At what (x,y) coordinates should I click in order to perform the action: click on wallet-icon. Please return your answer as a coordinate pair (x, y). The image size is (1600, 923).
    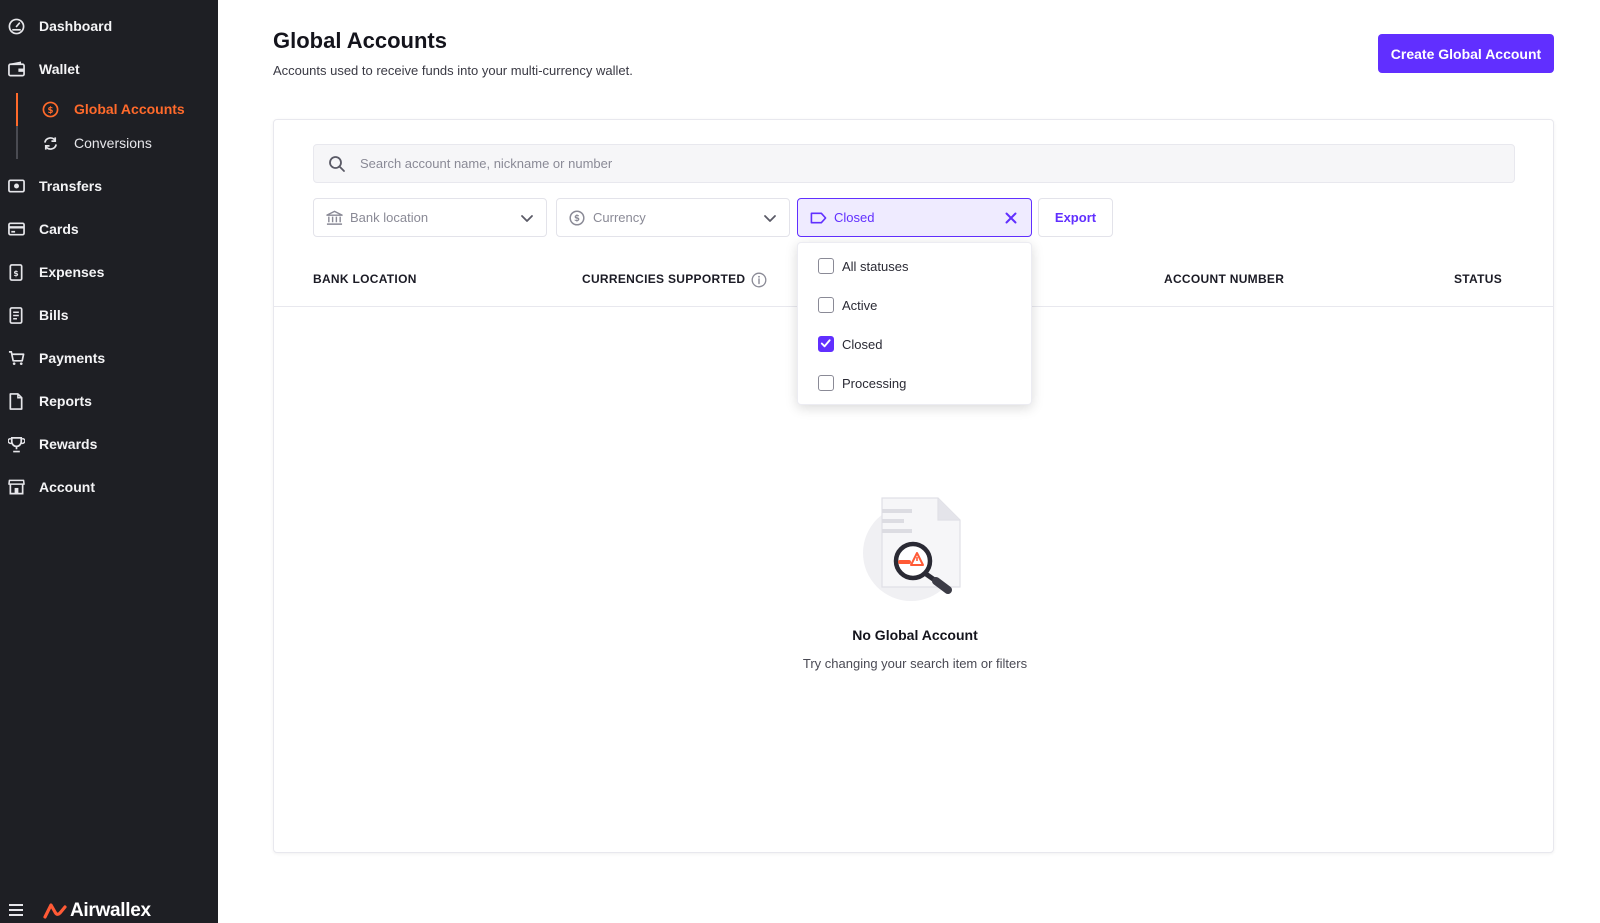
    Looking at the image, I should click on (16, 69).